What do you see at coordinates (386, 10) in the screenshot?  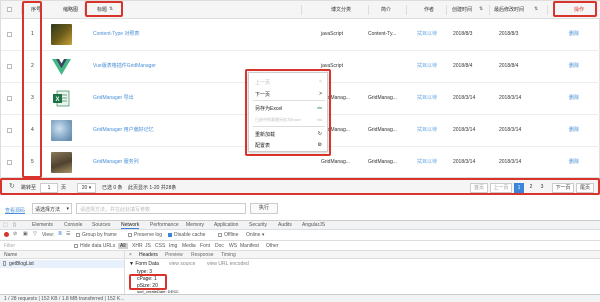 I see `column-intro: 简介` at bounding box center [386, 10].